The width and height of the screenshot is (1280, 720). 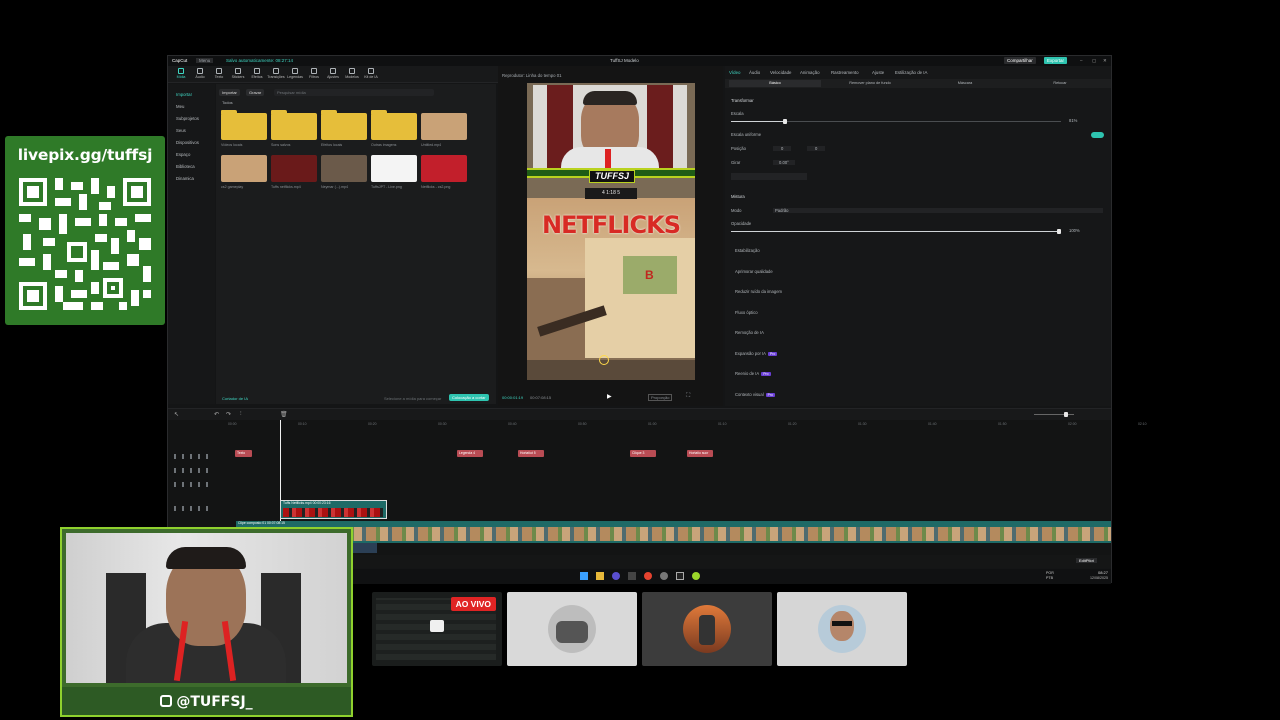 What do you see at coordinates (680, 576) in the screenshot?
I see `capcut-icon` at bounding box center [680, 576].